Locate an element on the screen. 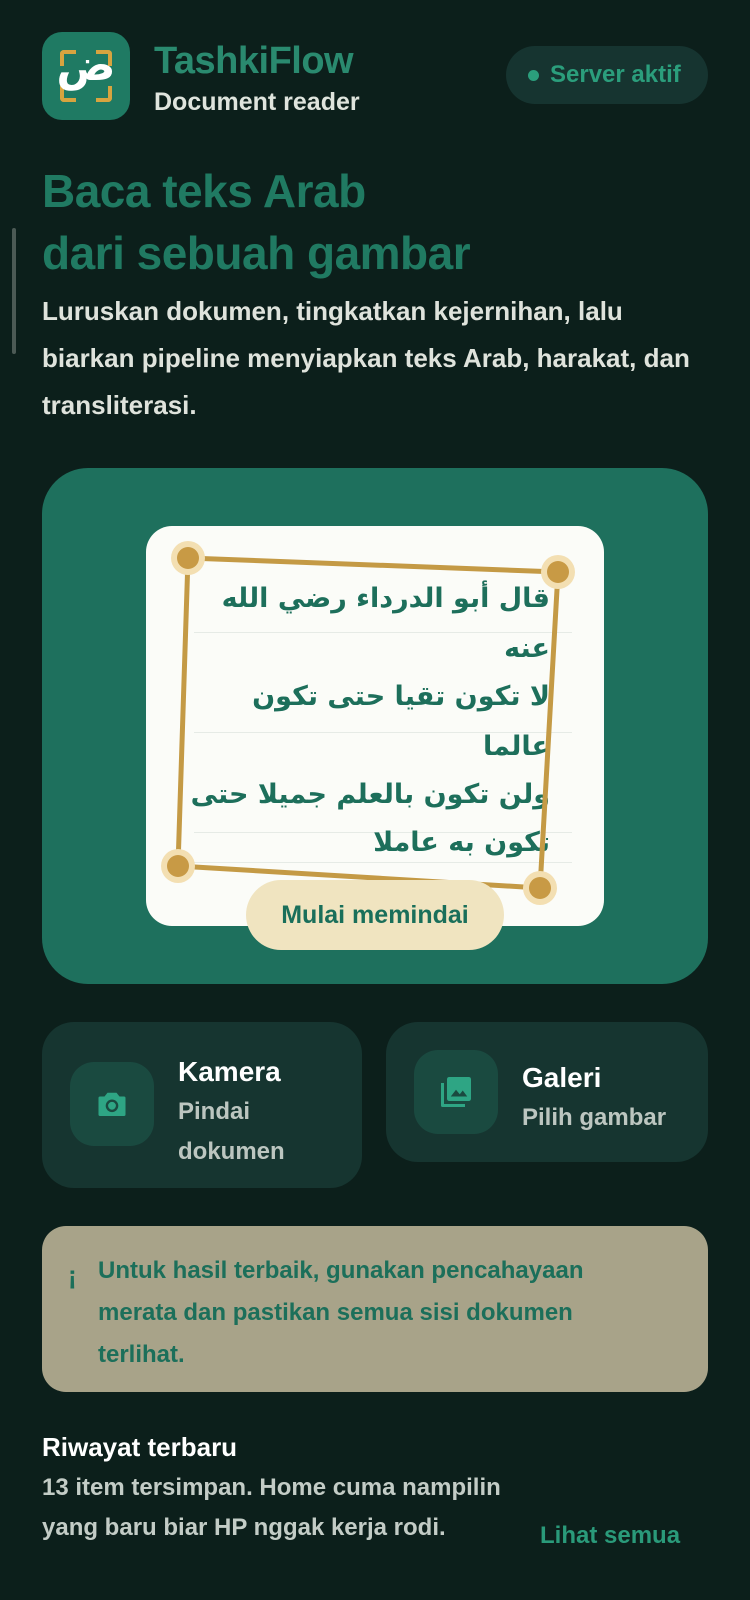 Image resolution: width=750 pixels, height=1600 pixels. gallery-description: Pilih gambar is located at coordinates (594, 1117).